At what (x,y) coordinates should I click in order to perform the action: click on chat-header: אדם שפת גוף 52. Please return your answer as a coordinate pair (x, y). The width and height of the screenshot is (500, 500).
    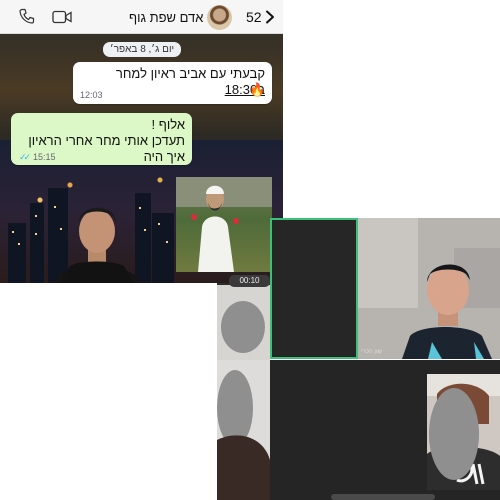
    Looking at the image, I should click on (141, 17).